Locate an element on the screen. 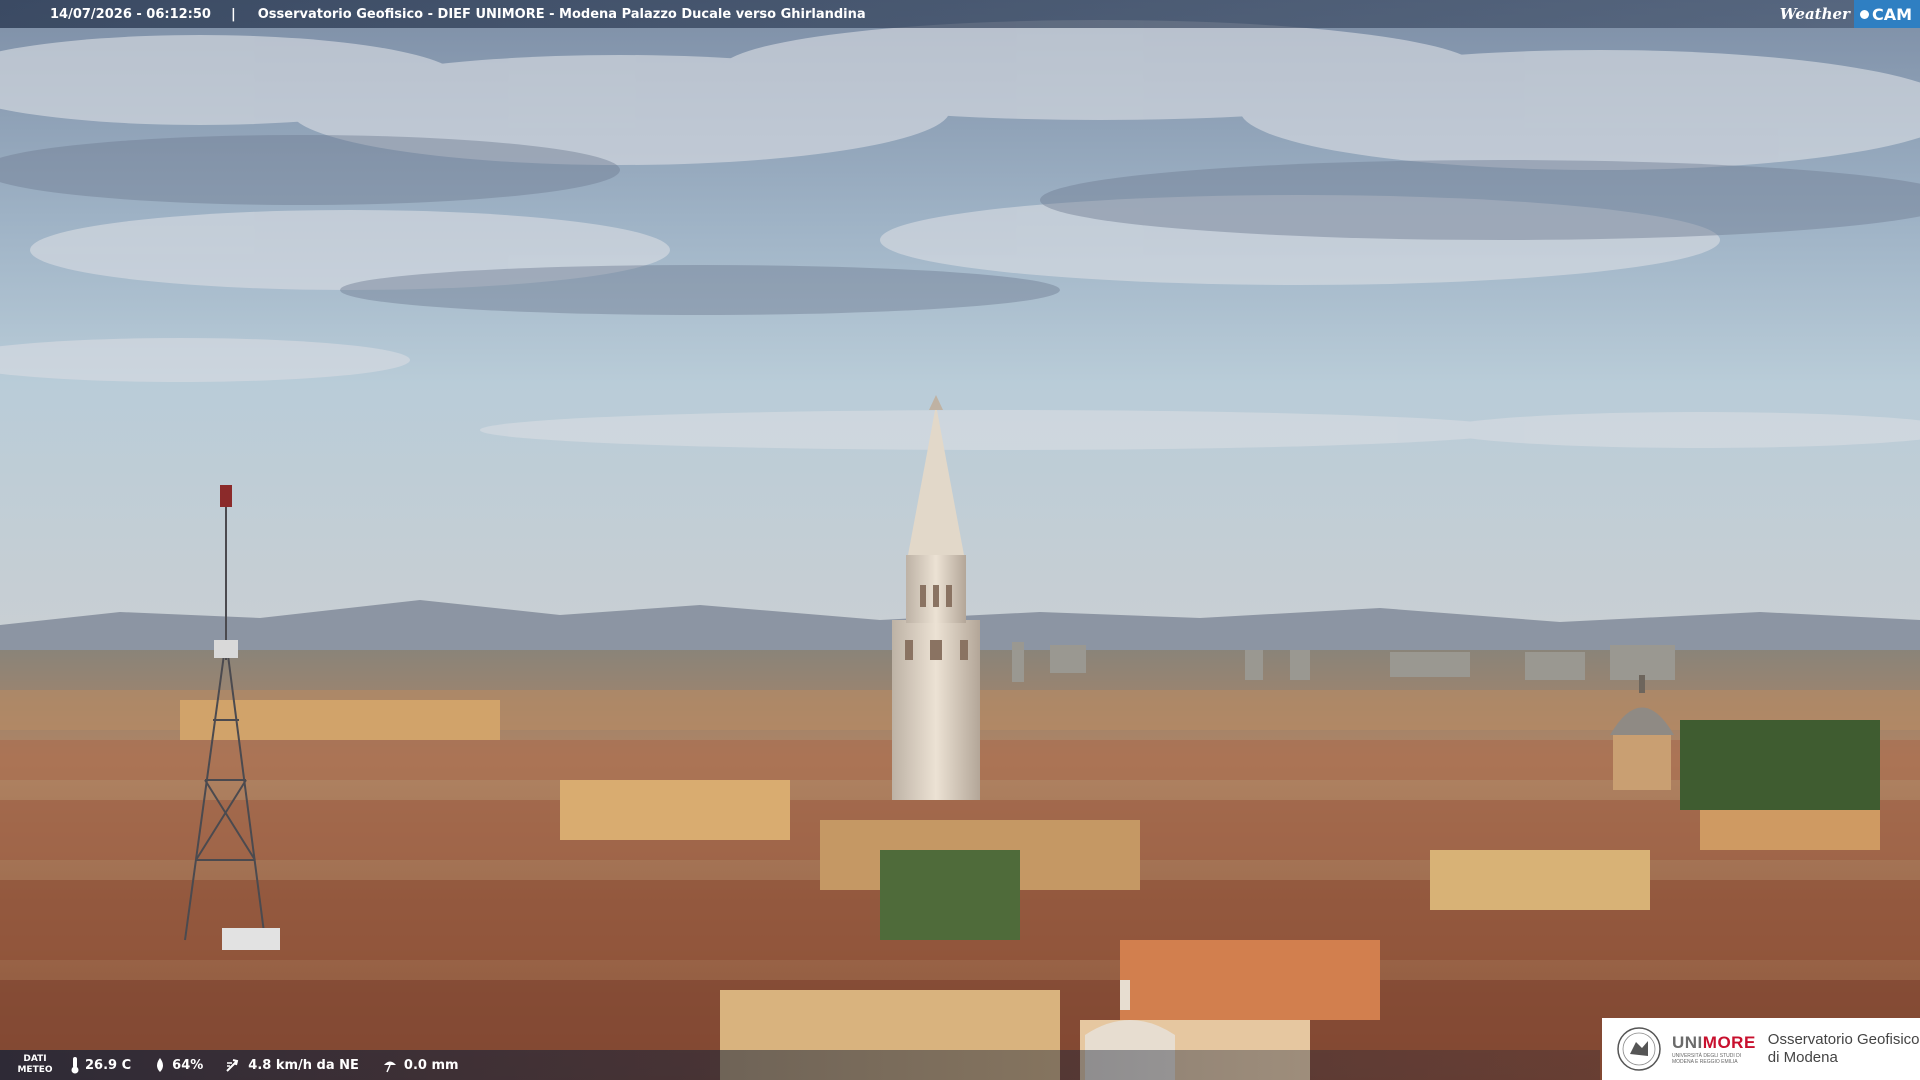 The image size is (1920, 1080). weathercam-dot-icon is located at coordinates (1864, 14).